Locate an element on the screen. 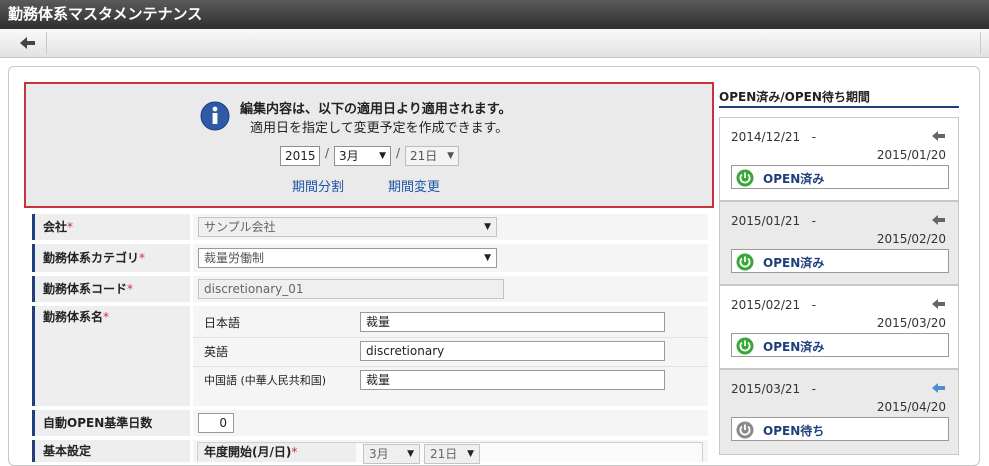 The image size is (989, 466). name-en-label: 英語 is located at coordinates (216, 352).